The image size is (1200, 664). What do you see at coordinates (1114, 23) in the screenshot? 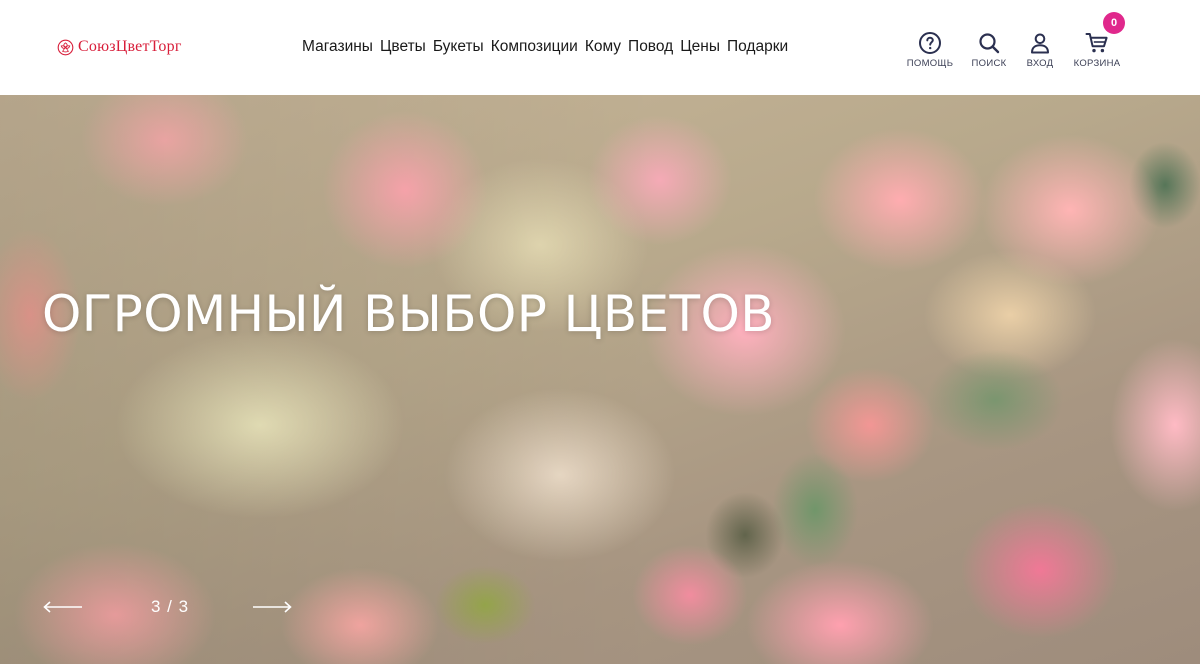
I see `cart-count-badge: 0` at bounding box center [1114, 23].